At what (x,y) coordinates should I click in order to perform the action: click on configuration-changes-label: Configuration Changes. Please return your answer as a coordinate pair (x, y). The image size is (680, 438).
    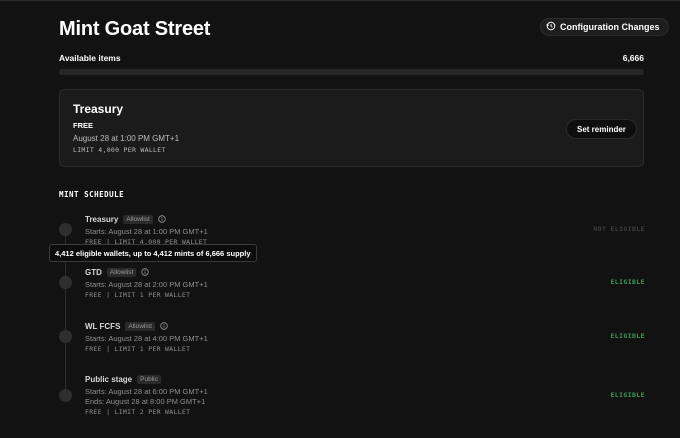
    Looking at the image, I should click on (610, 27).